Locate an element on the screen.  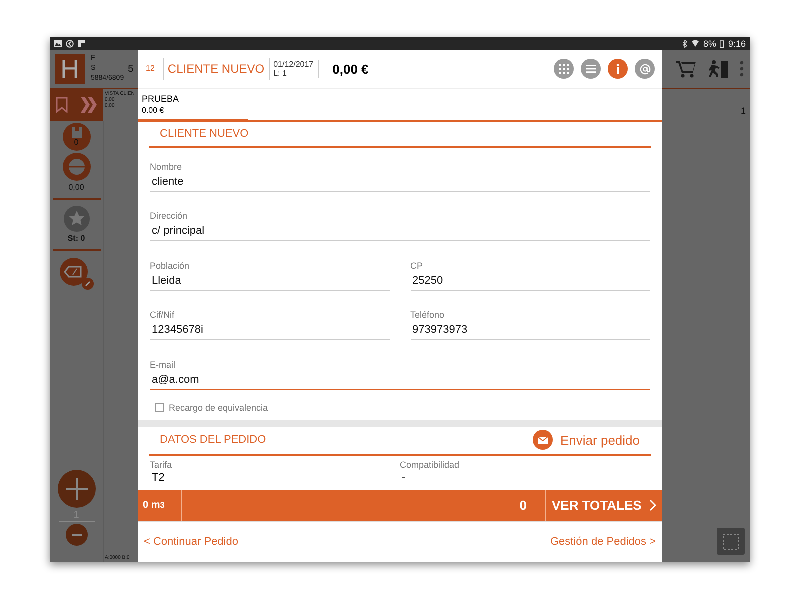
minus-circle-button is located at coordinates (76, 167).